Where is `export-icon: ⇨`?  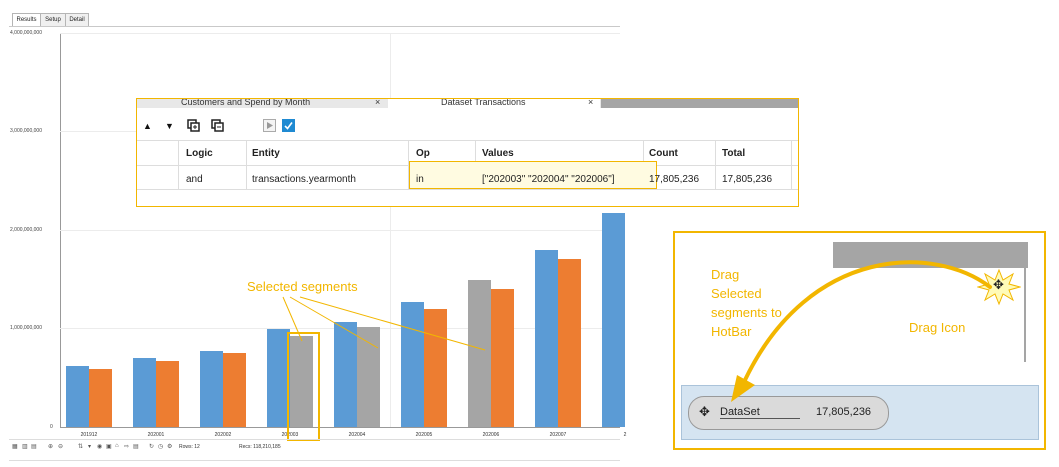
export-icon: ⇨ is located at coordinates (126, 446).